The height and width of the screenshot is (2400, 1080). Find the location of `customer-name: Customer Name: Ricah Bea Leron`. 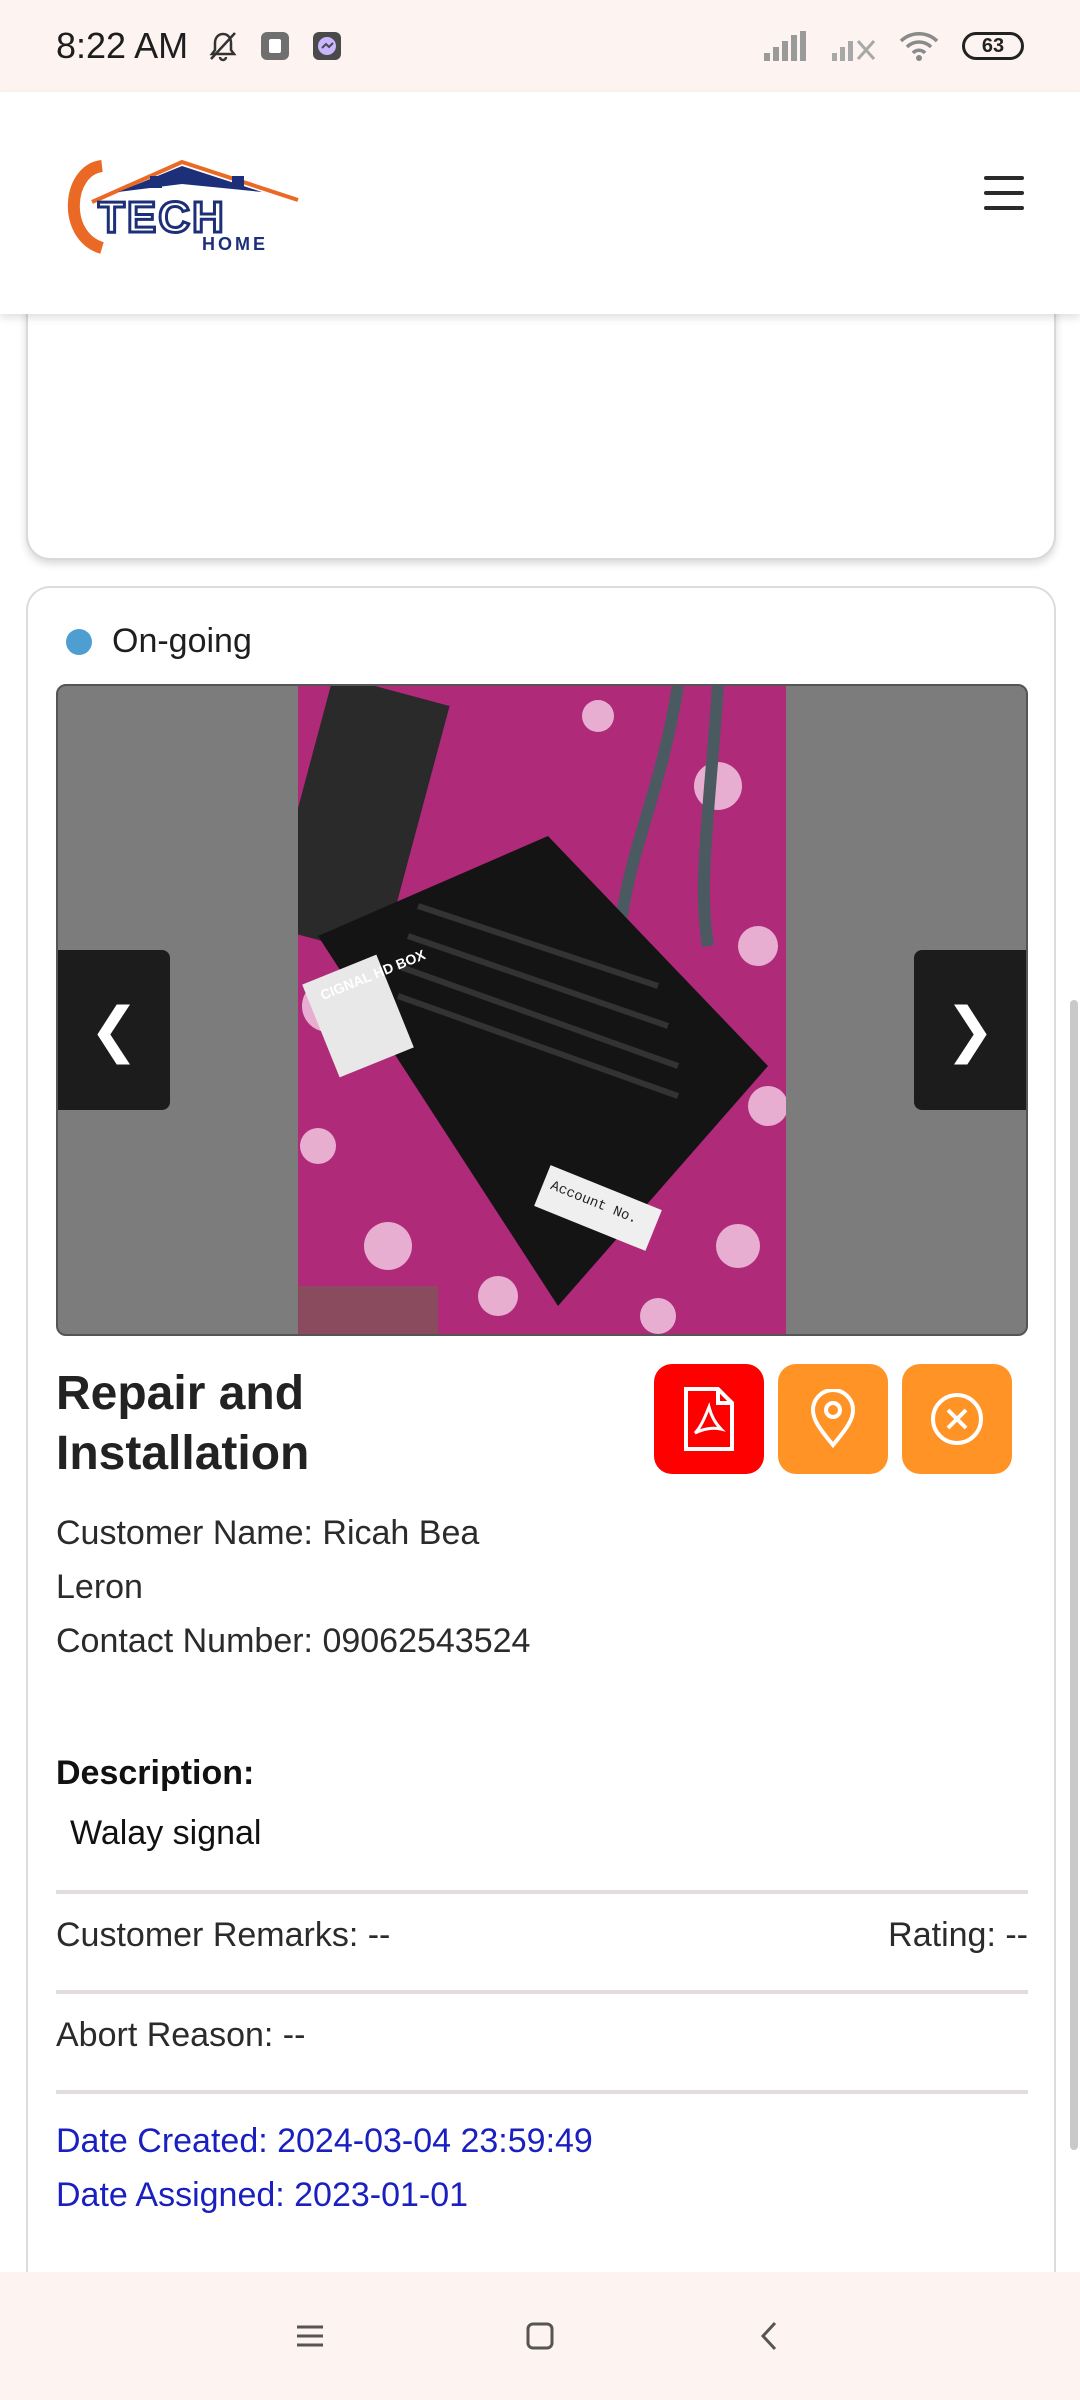

customer-name: Customer Name: Ricah Bea Leron is located at coordinates (268, 1560).